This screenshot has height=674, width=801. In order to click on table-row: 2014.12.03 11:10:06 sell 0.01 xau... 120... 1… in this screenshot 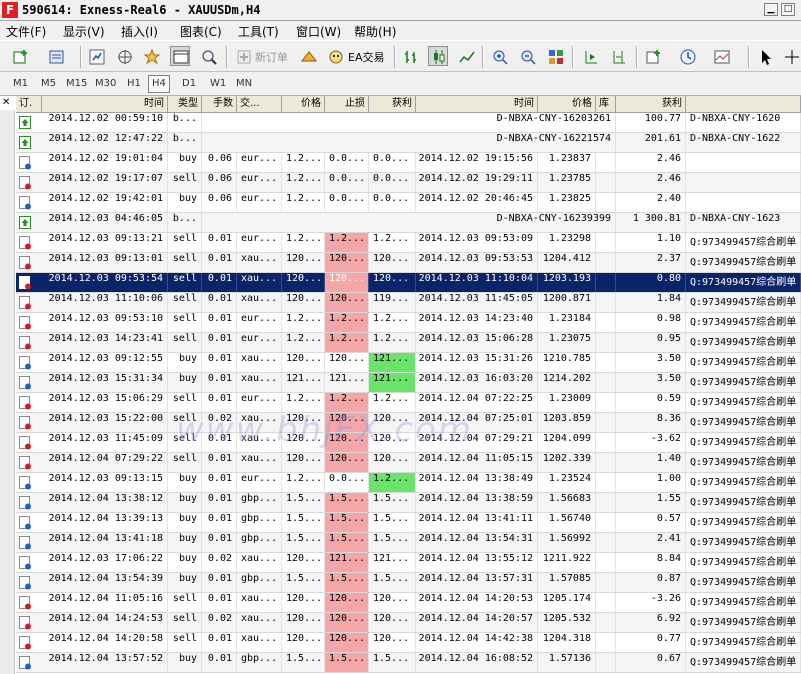, I will do `click(408, 303)`.